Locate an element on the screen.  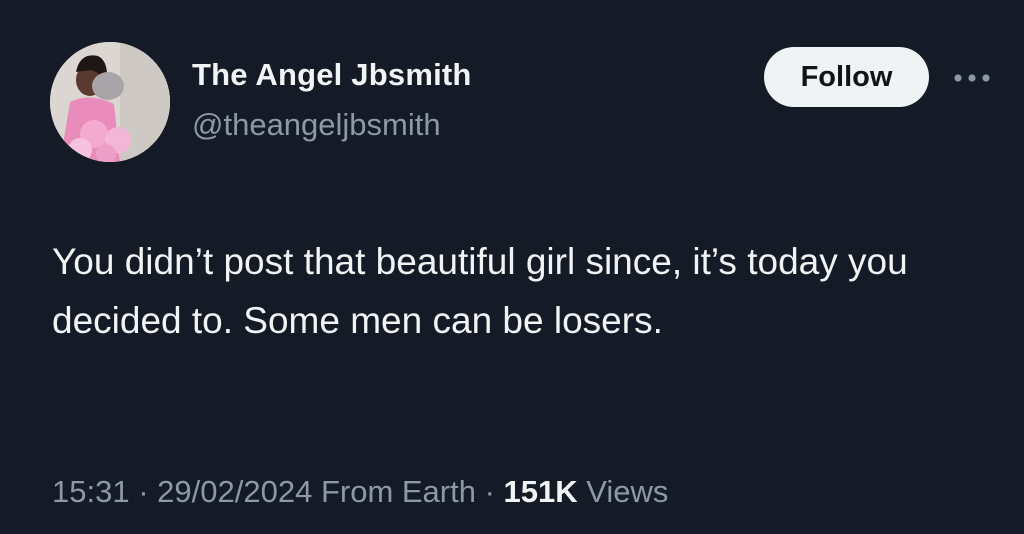
views-count: 151K is located at coordinates (541, 491).